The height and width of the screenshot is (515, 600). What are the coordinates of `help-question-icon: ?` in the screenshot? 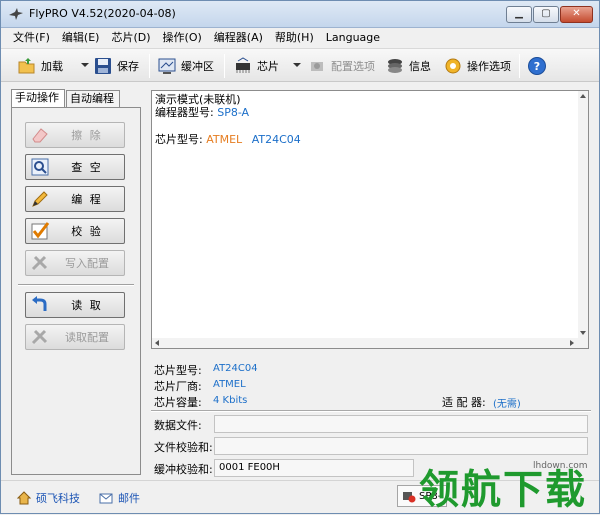 It's located at (537, 66).